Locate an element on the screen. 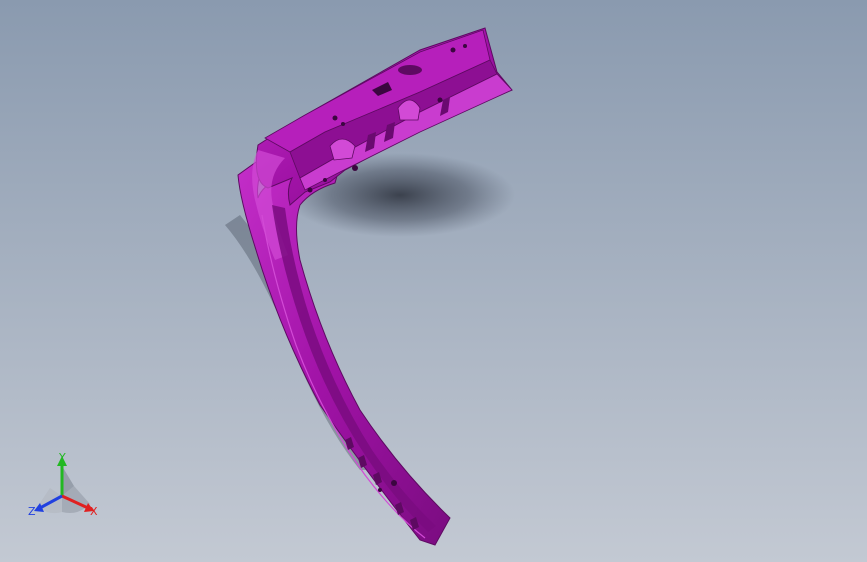 This screenshot has height=562, width=867. y-axis-label: Y is located at coordinates (62, 457).